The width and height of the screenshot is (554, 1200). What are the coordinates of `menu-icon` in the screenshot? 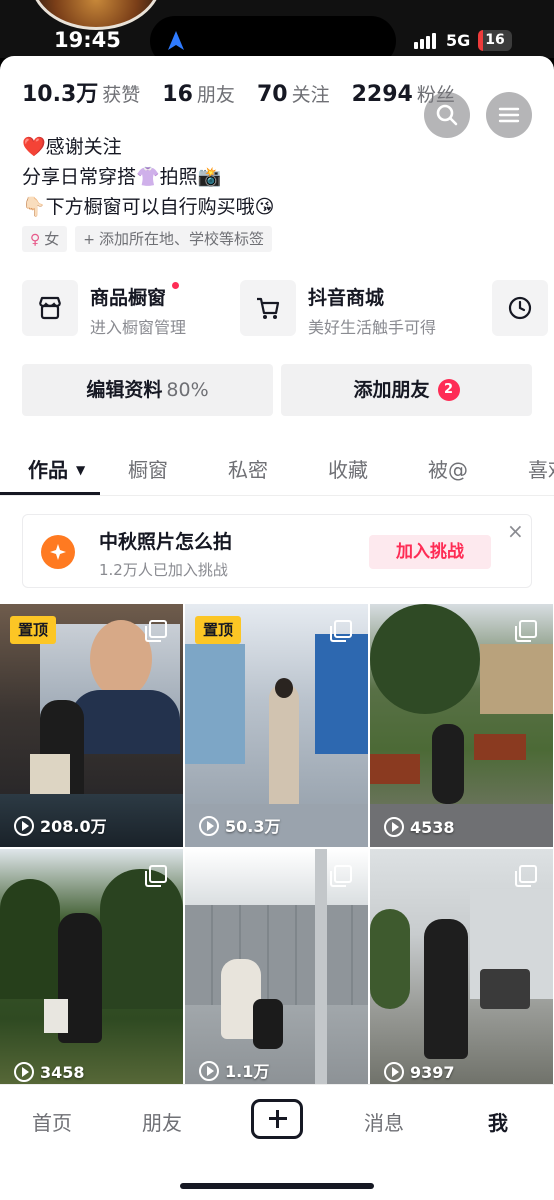 It's located at (509, 115).